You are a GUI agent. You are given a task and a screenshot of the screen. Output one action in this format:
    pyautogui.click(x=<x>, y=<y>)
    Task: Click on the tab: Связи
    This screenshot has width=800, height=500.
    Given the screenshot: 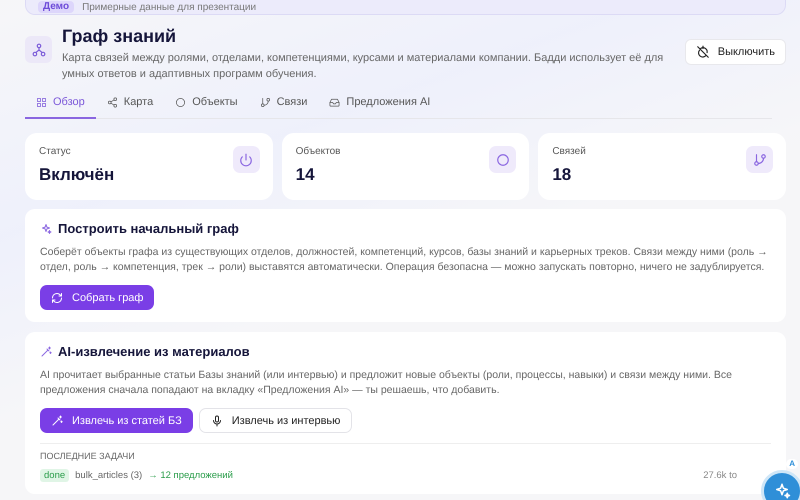 What is the action you would take?
    pyautogui.click(x=283, y=103)
    